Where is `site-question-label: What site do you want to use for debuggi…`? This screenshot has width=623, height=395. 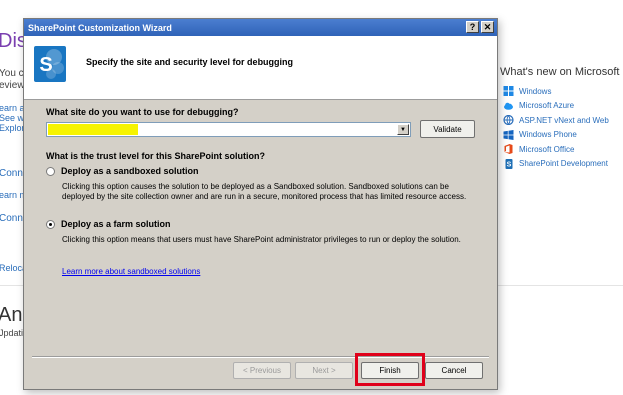
site-question-label: What site do you want to use for debuggi… is located at coordinates (142, 112).